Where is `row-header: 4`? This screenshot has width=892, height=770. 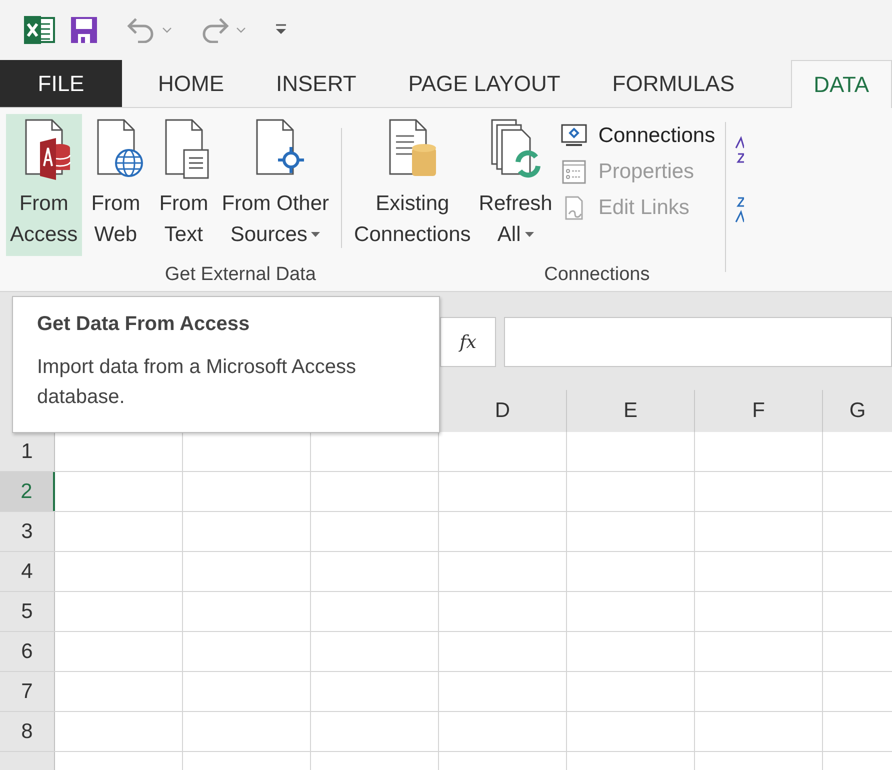
row-header: 4 is located at coordinates (27, 571).